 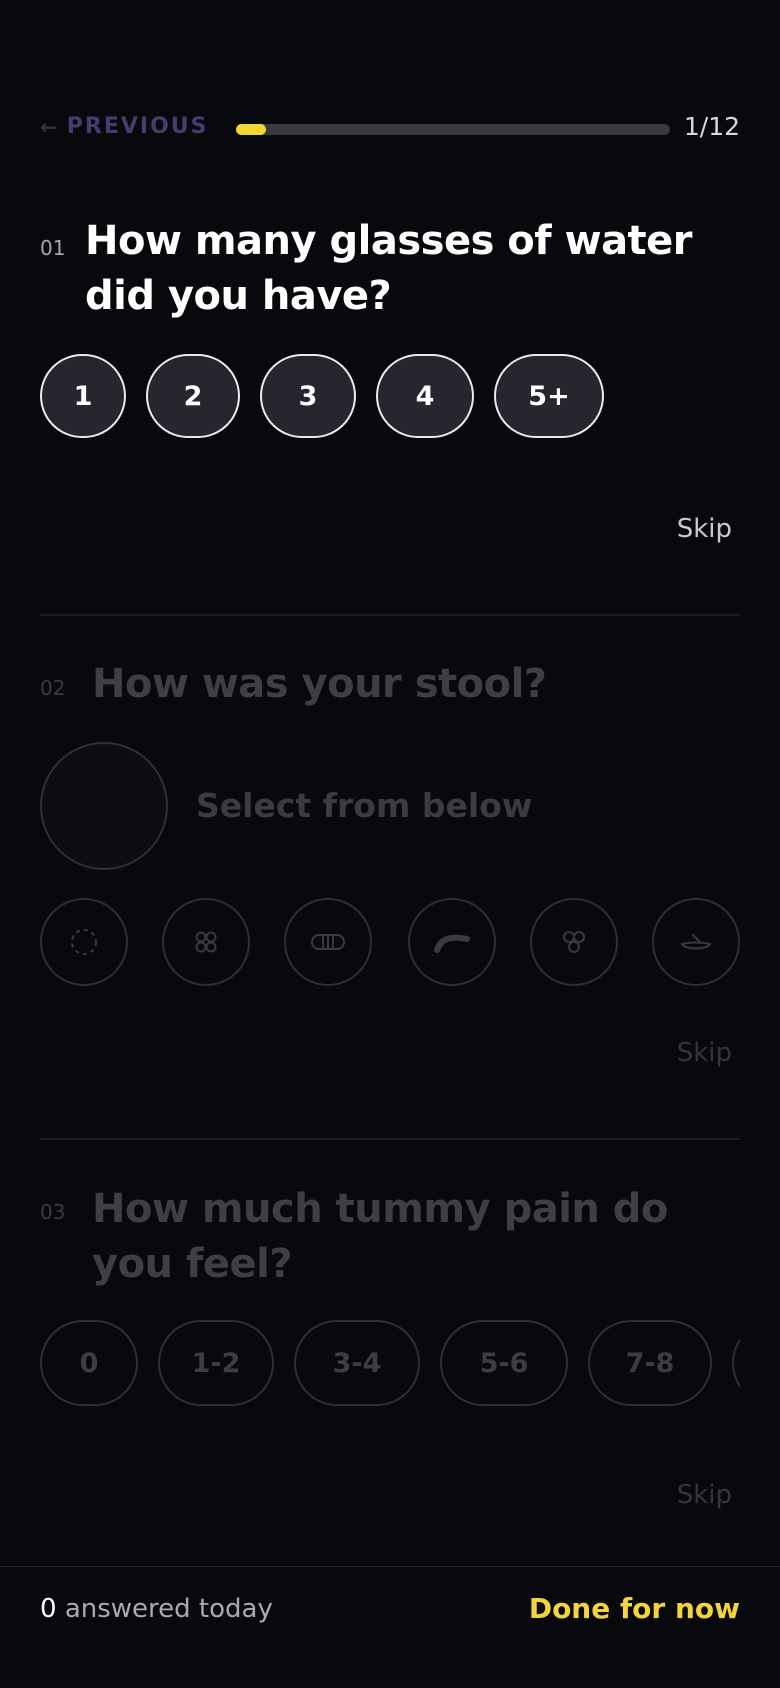 What do you see at coordinates (49, 126) in the screenshot?
I see `arrow-left-icon: ←` at bounding box center [49, 126].